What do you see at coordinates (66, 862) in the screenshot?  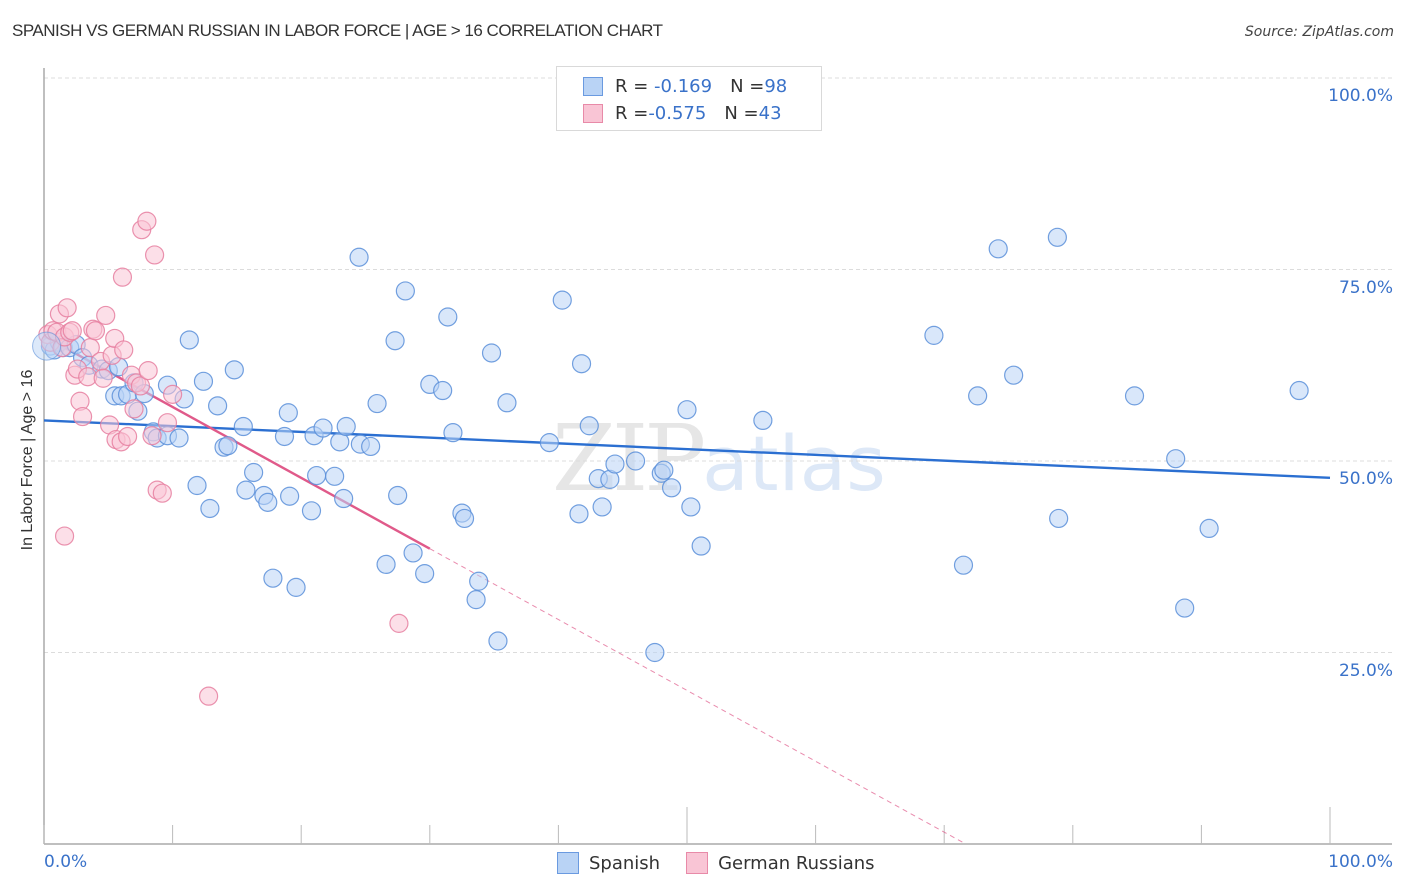 I see `x-tick-label: 0.0%` at bounding box center [66, 862].